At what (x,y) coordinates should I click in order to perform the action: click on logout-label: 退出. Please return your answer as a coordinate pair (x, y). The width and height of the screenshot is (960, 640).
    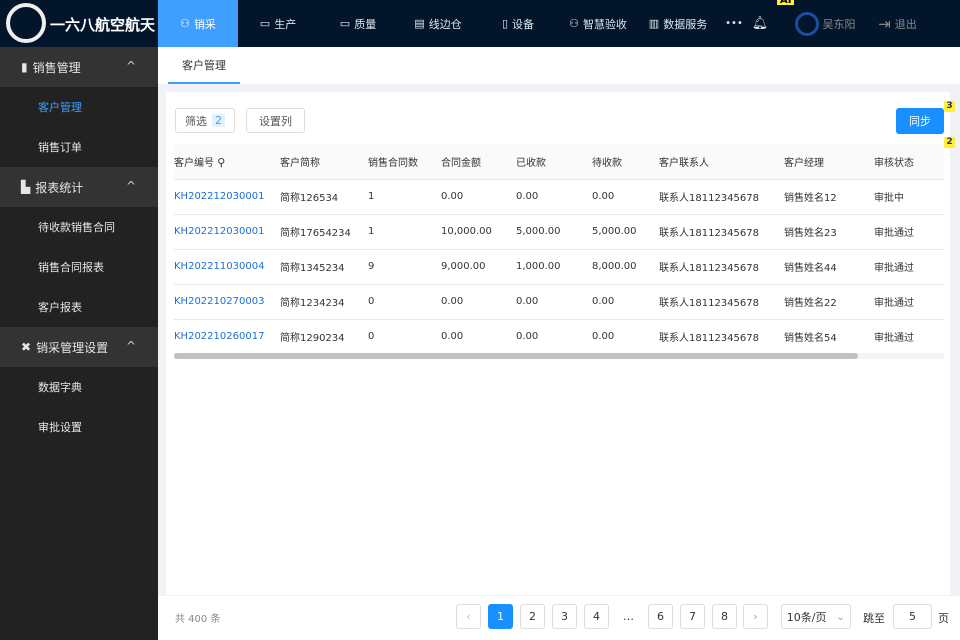
    Looking at the image, I should click on (905, 24).